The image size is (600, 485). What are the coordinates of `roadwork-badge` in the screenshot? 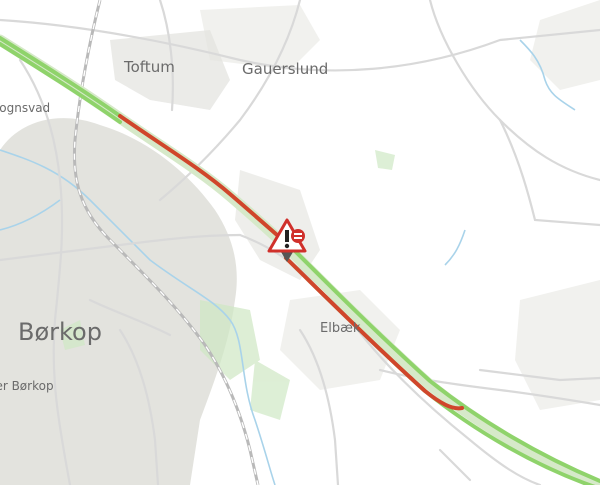 It's located at (298, 236).